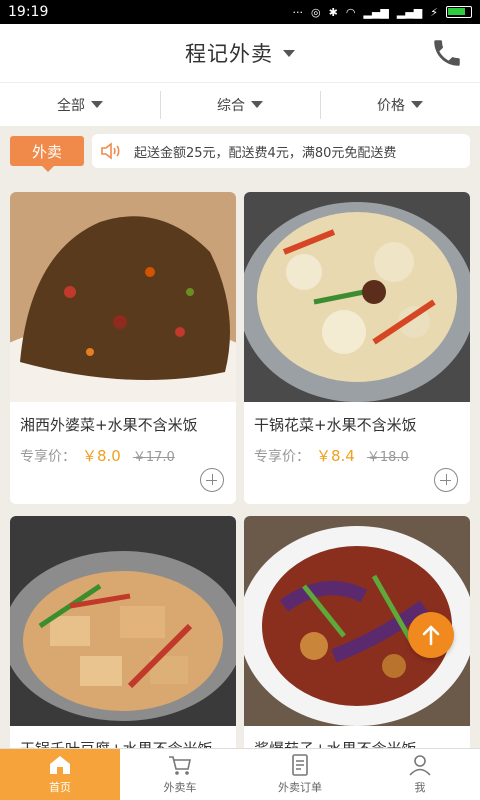  Describe the element at coordinates (357, 450) in the screenshot. I see `price-row: 专享价： ￥8.4 ￥18.0` at that location.